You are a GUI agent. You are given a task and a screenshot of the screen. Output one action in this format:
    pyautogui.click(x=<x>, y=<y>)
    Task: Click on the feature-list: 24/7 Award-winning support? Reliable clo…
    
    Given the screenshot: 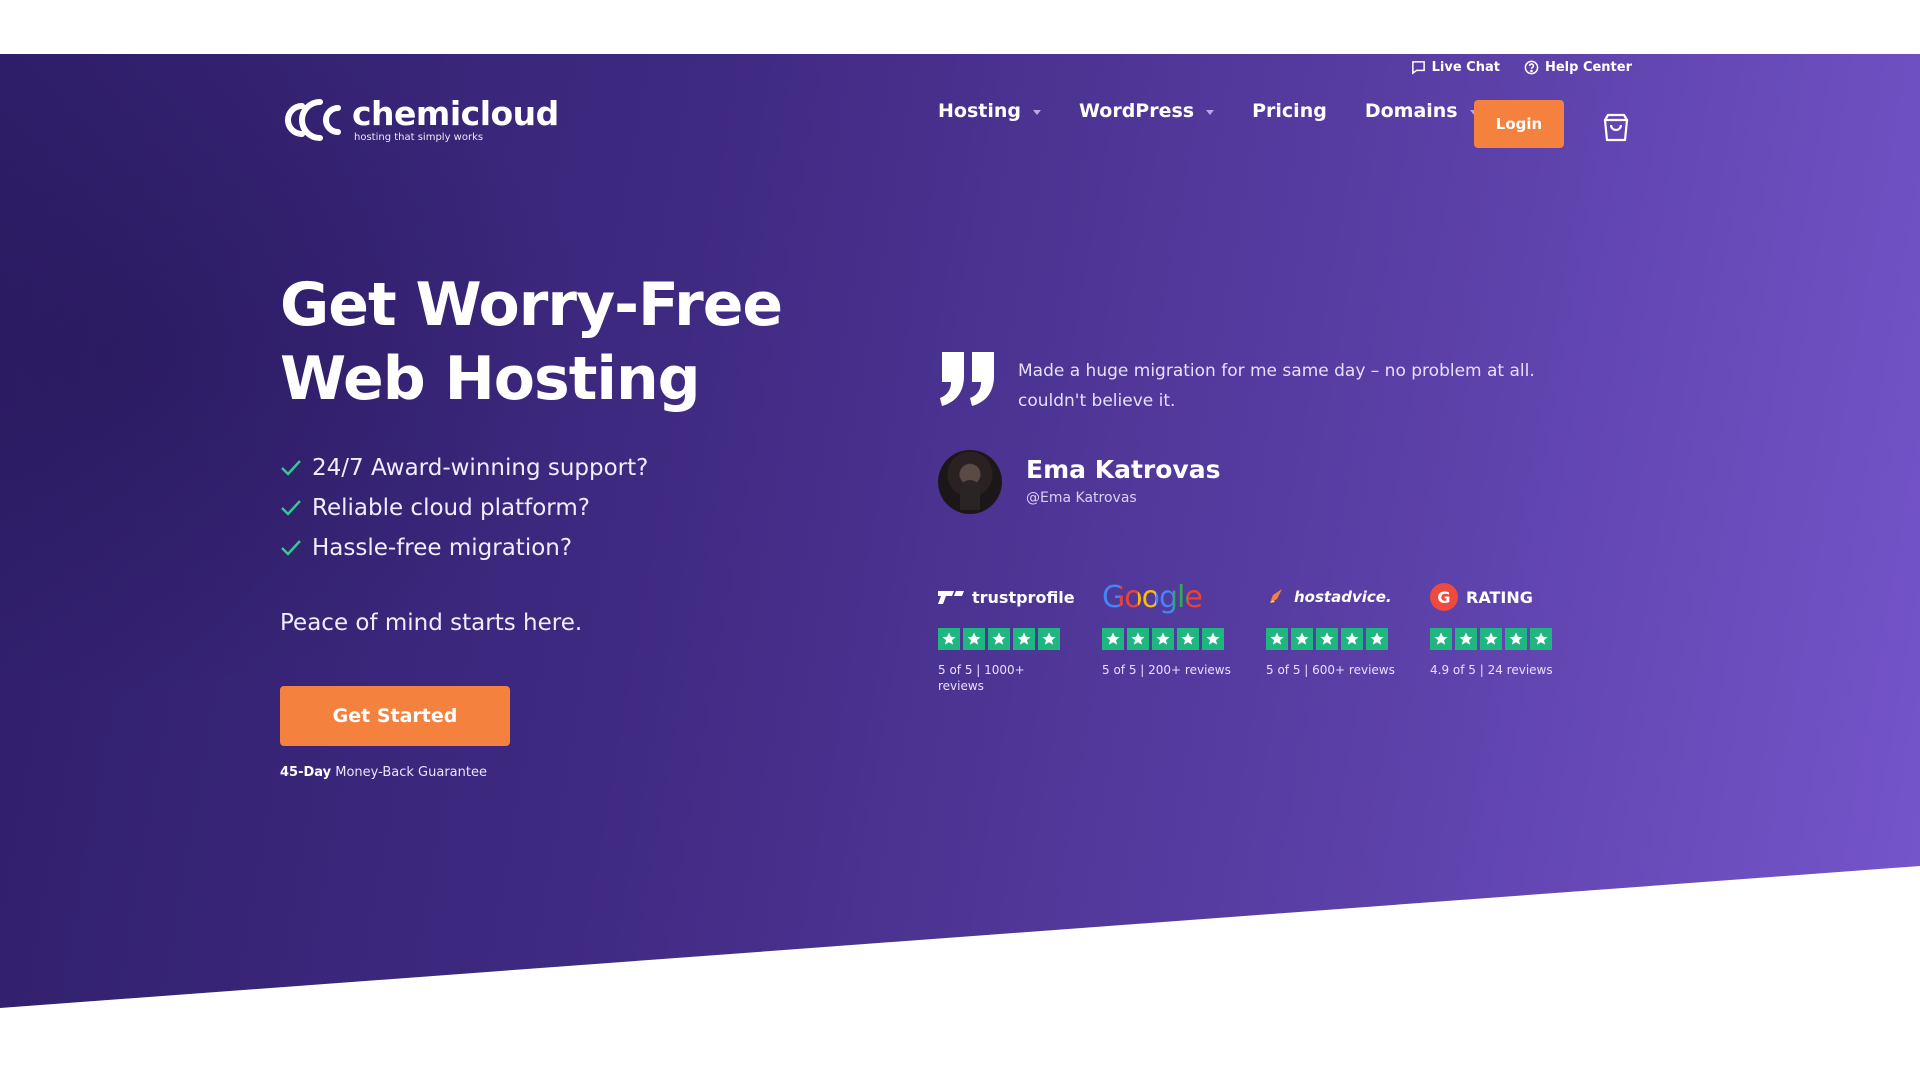 What is the action you would take?
    pyautogui.click(x=464, y=508)
    